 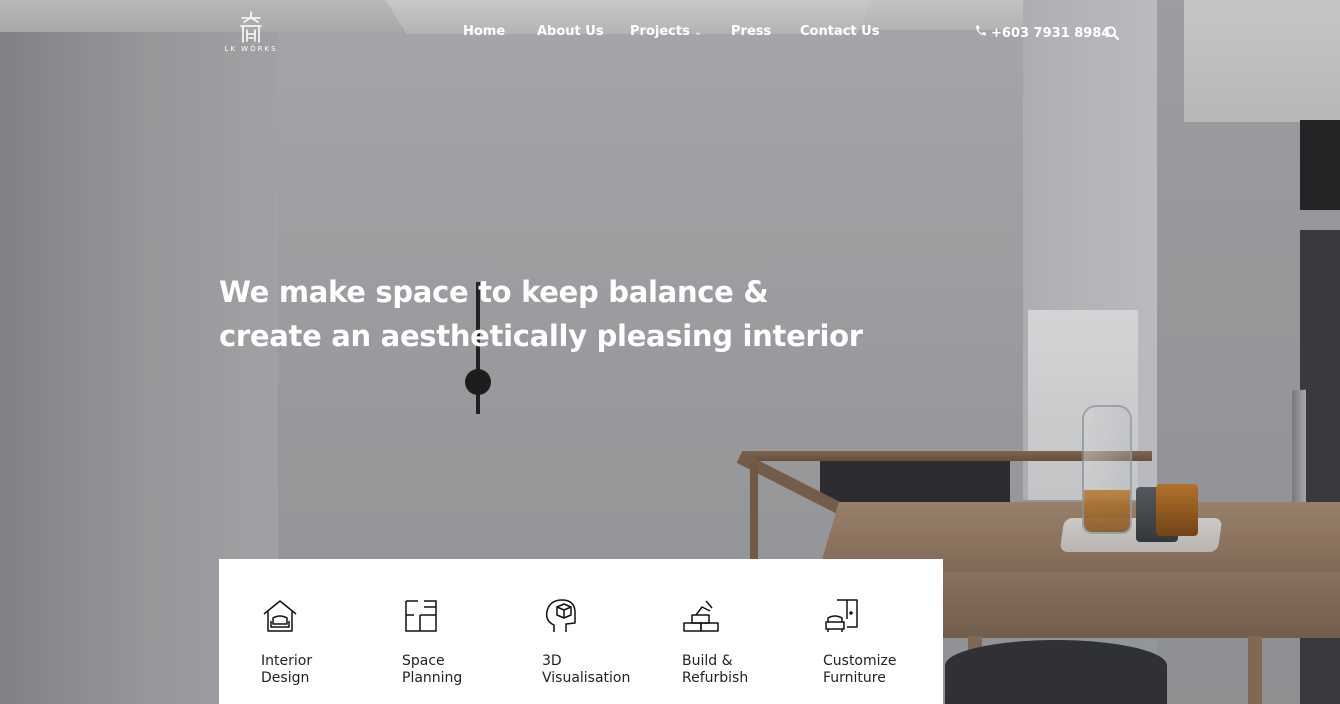 I want to click on logo-text: LK WÖRKS, so click(x=251, y=49).